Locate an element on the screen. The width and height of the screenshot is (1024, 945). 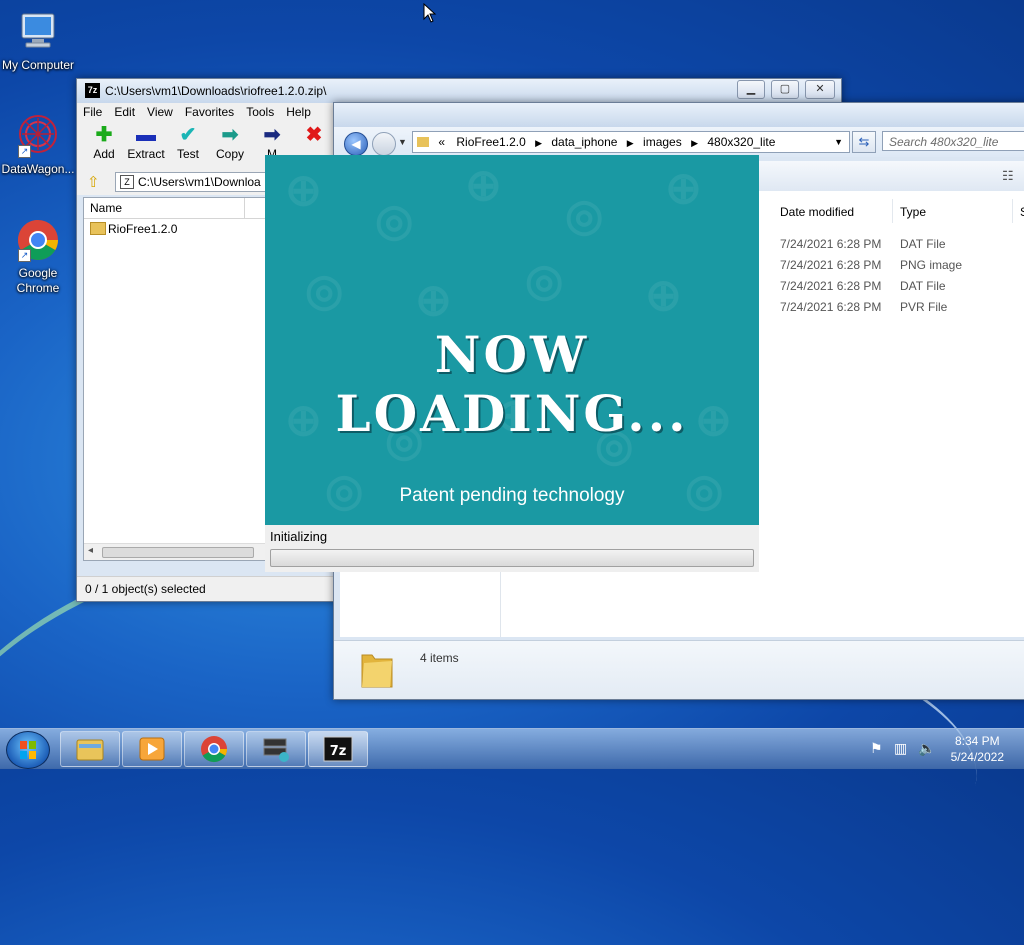
clock-time: 8:34 PM is located at coordinates (977, 741).